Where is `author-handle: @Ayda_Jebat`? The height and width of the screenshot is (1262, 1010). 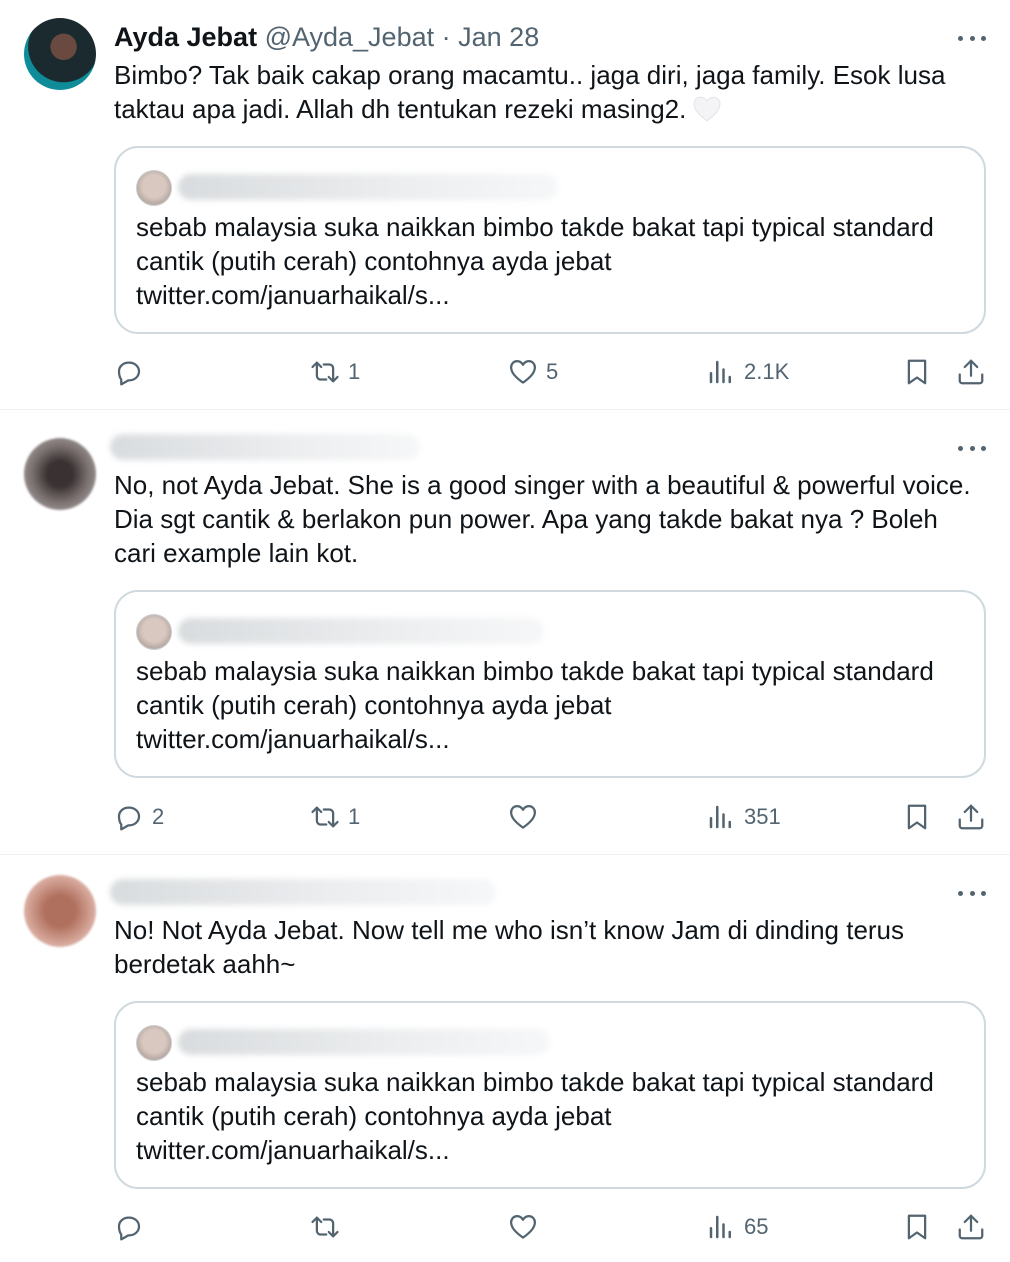
author-handle: @Ayda_Jebat is located at coordinates (350, 37).